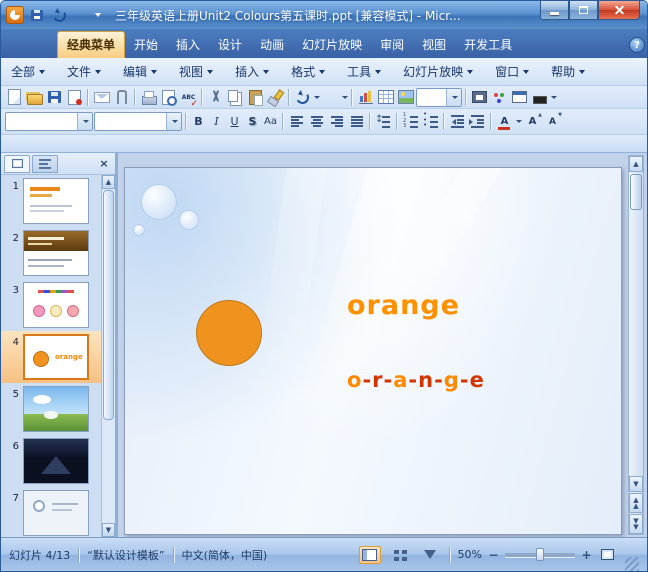  I want to click on help-icon: ?, so click(637, 45).